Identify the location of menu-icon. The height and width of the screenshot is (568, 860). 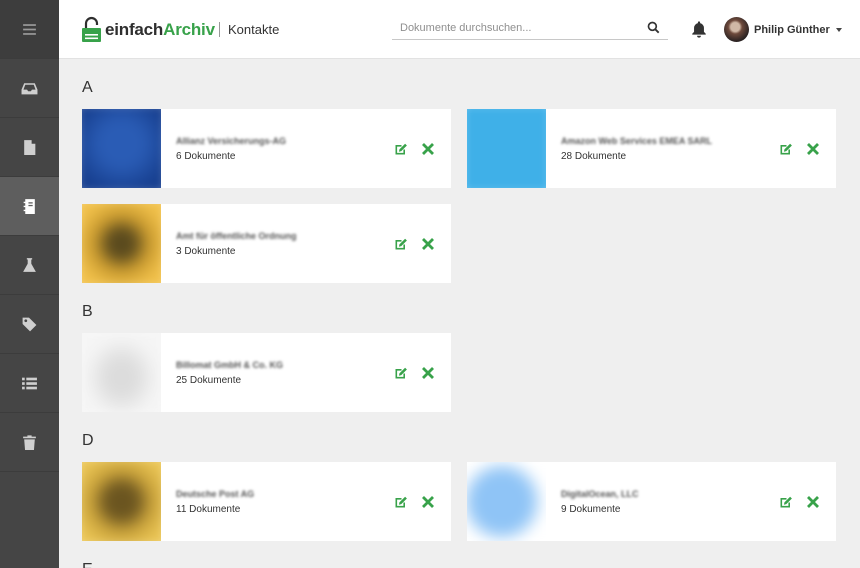
(29, 29).